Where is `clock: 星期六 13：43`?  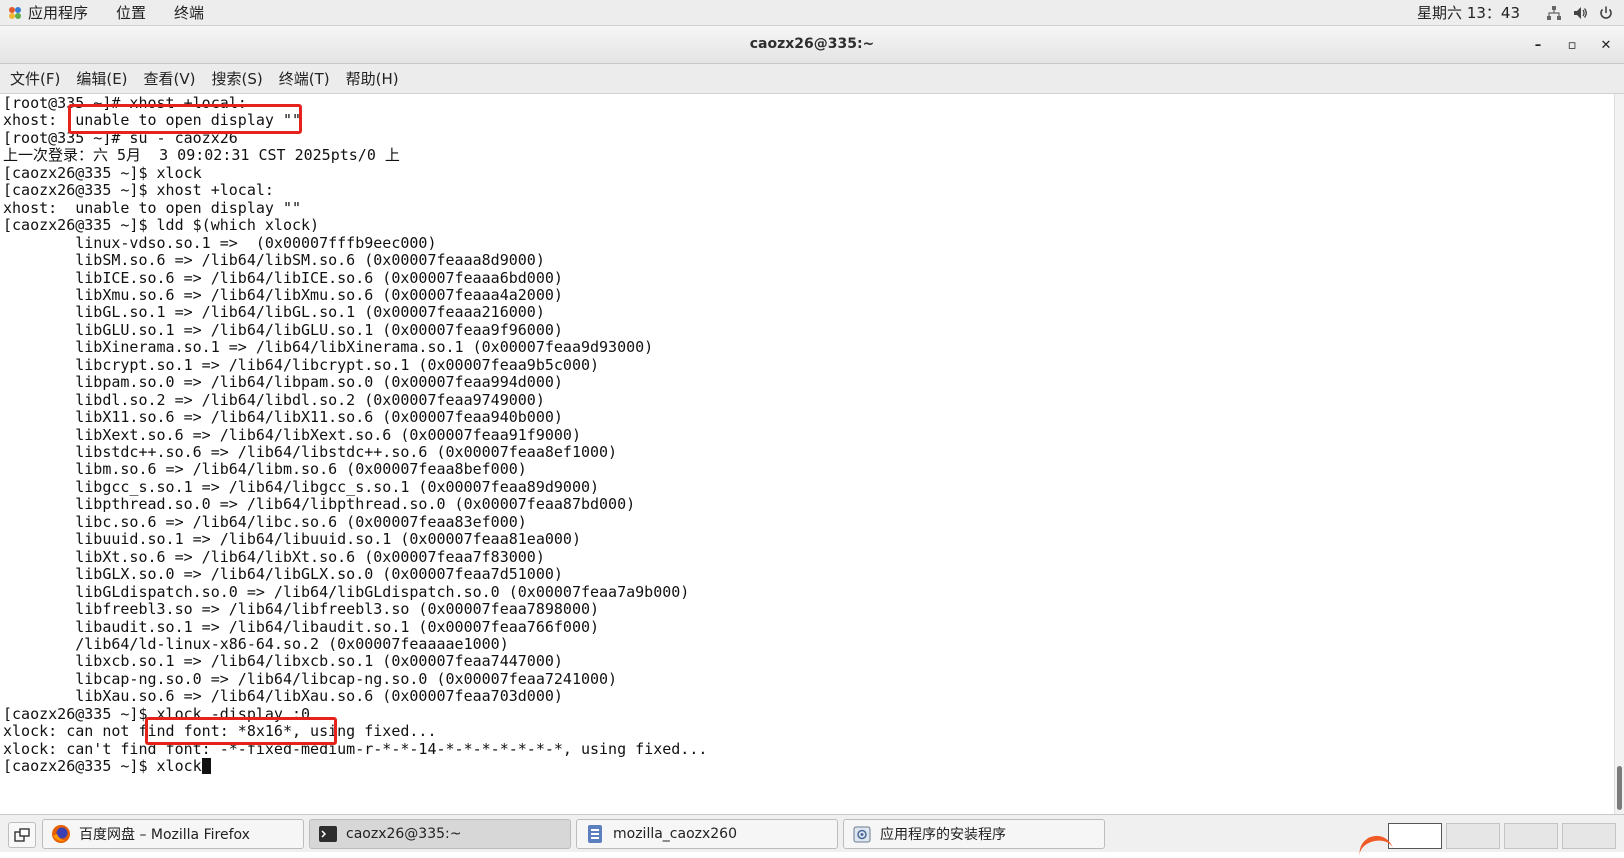
clock: 星期六 13：43 is located at coordinates (1468, 12).